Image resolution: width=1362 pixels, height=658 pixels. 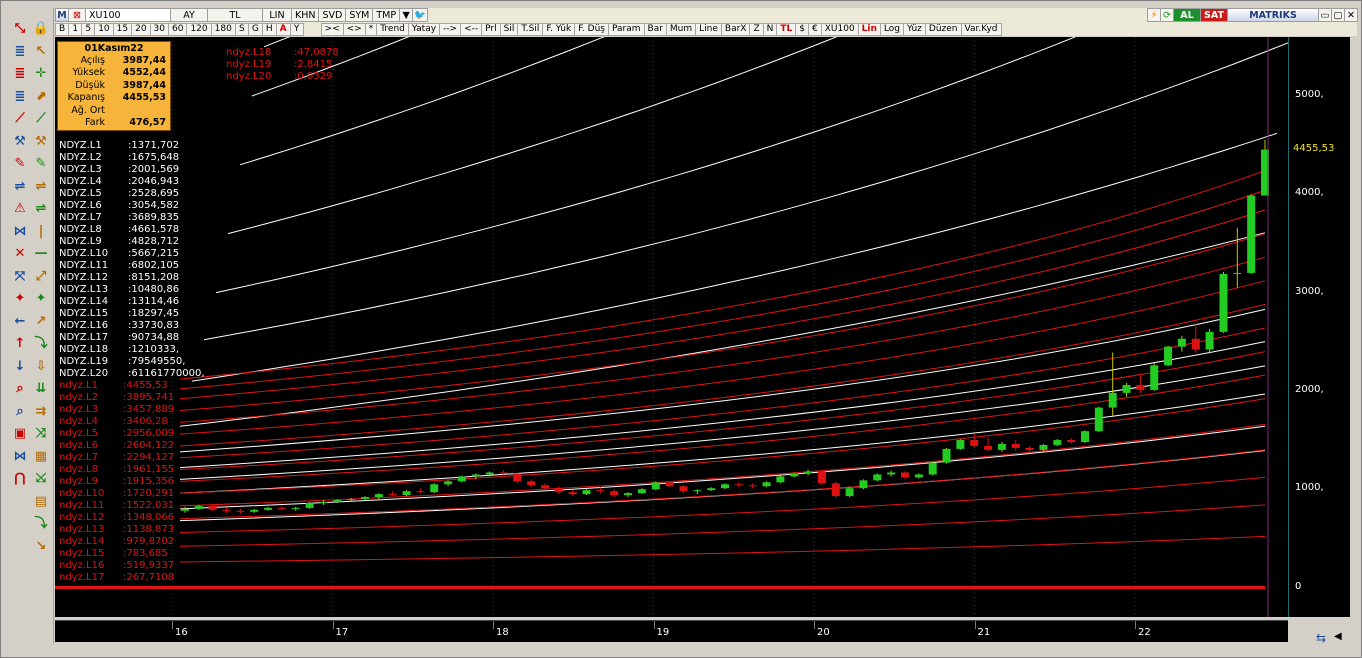 What do you see at coordinates (20, 254) in the screenshot?
I see `drawing-tool-icon: ✕` at bounding box center [20, 254].